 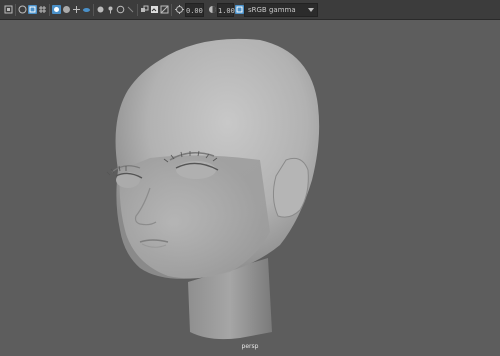 I want to click on color-space-dropdown: sRGB gamma, so click(x=281, y=10).